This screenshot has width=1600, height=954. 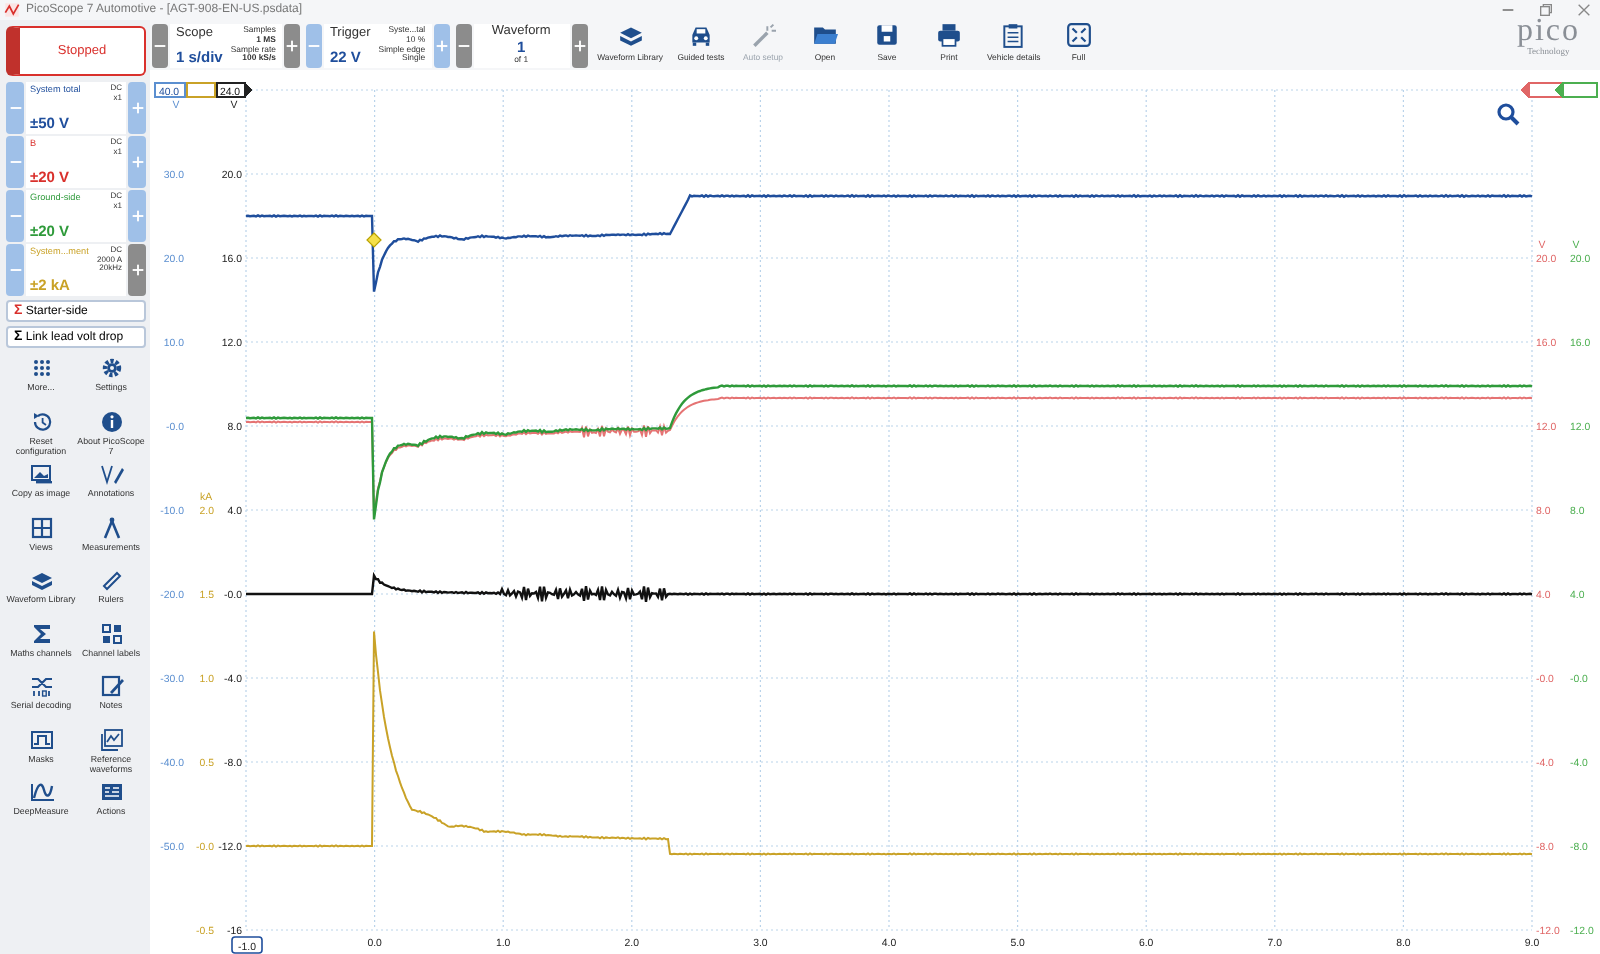 I want to click on clock-arrow-icon, so click(x=41, y=421).